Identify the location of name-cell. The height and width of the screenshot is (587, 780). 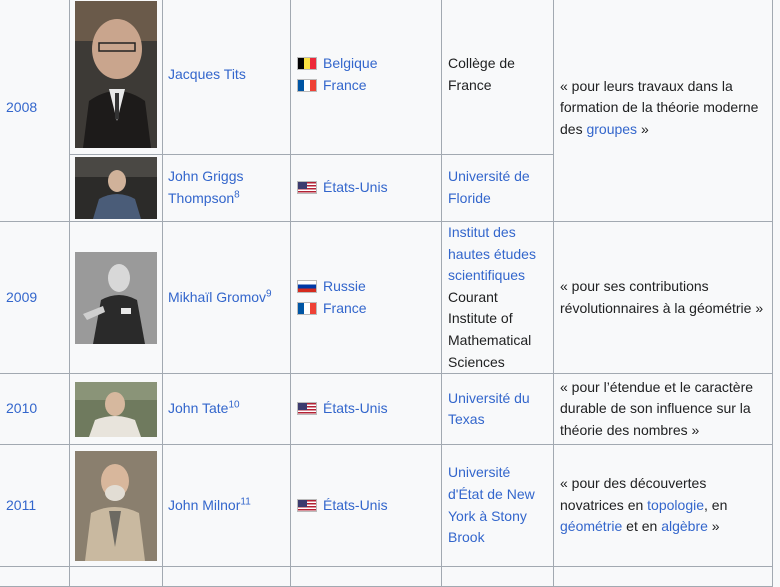
(226, 576).